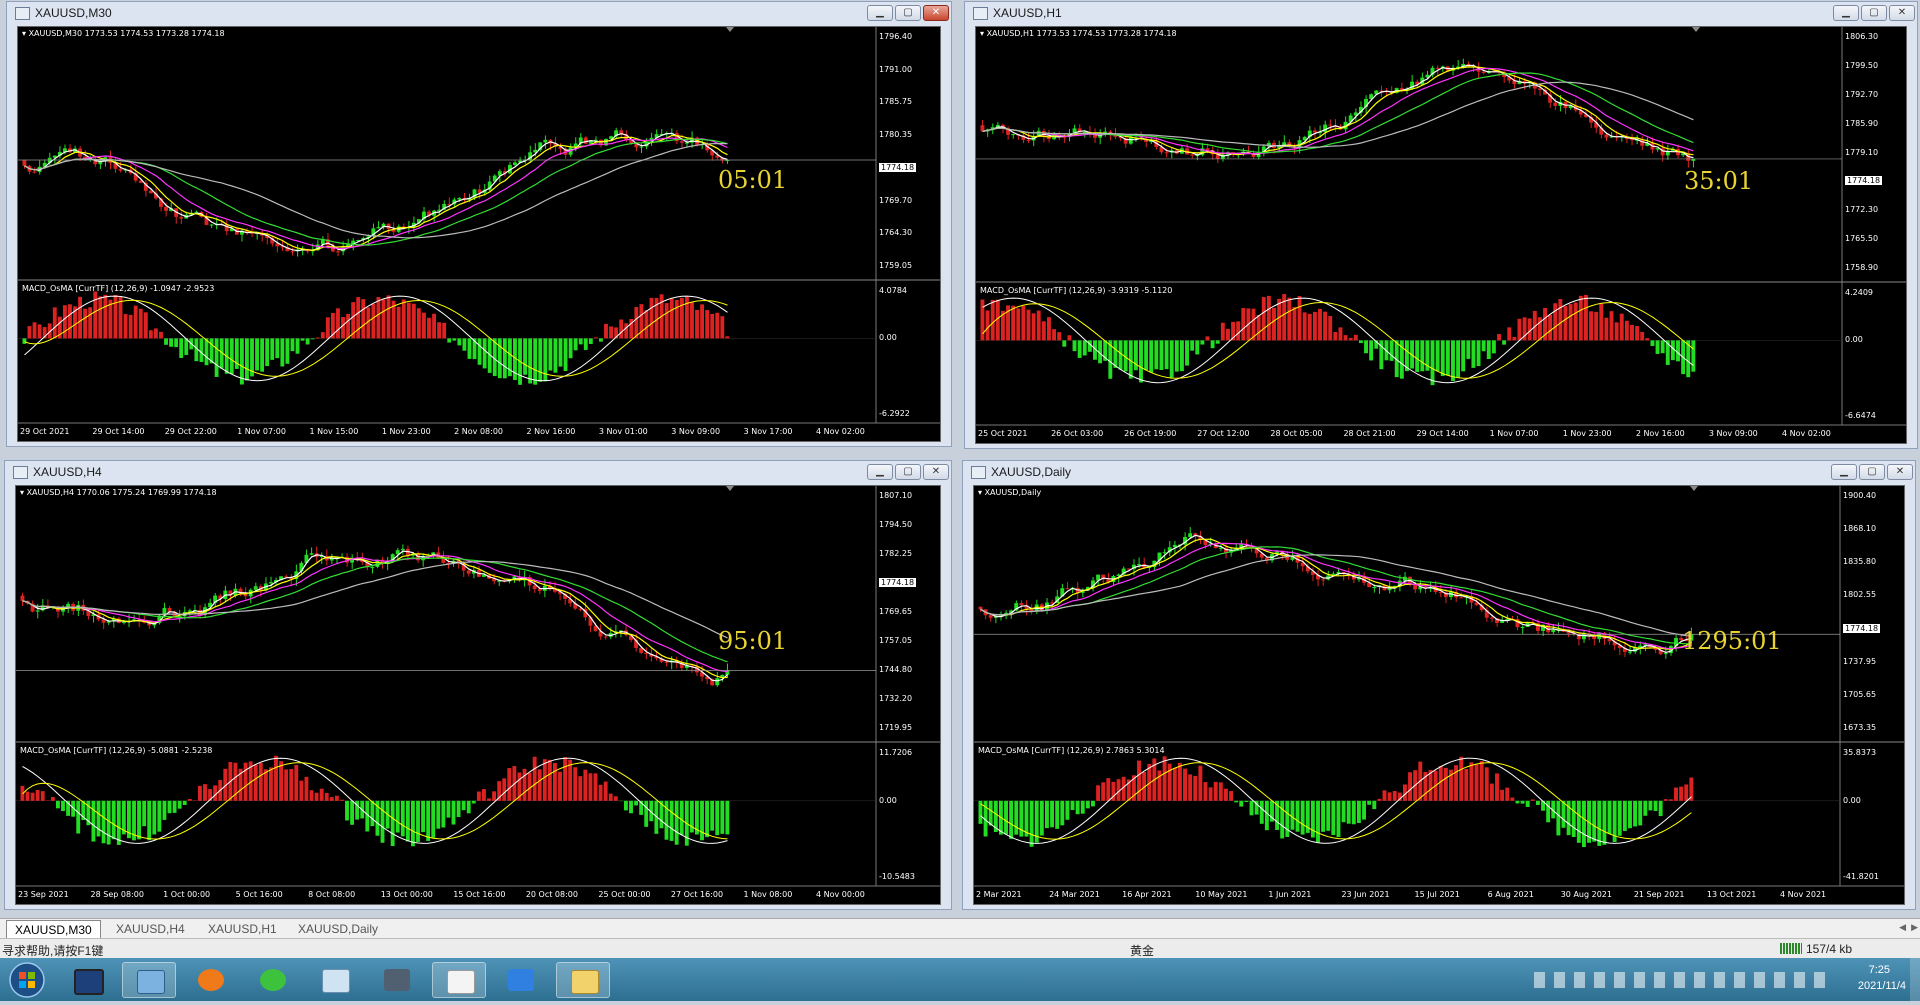  I want to click on tab-scroll-right-icon: ▶, so click(1914, 927).